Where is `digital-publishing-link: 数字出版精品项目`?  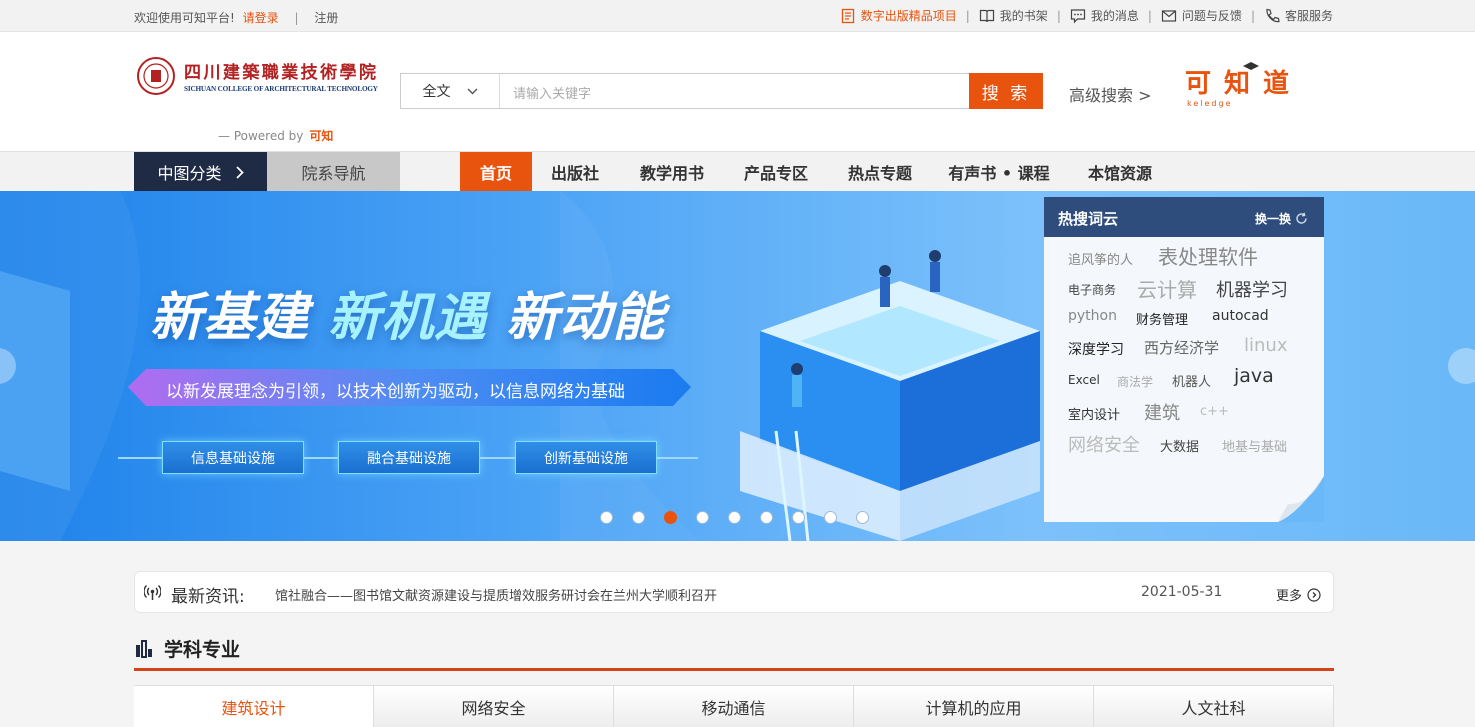
digital-publishing-link: 数字出版精品项目 is located at coordinates (898, 15).